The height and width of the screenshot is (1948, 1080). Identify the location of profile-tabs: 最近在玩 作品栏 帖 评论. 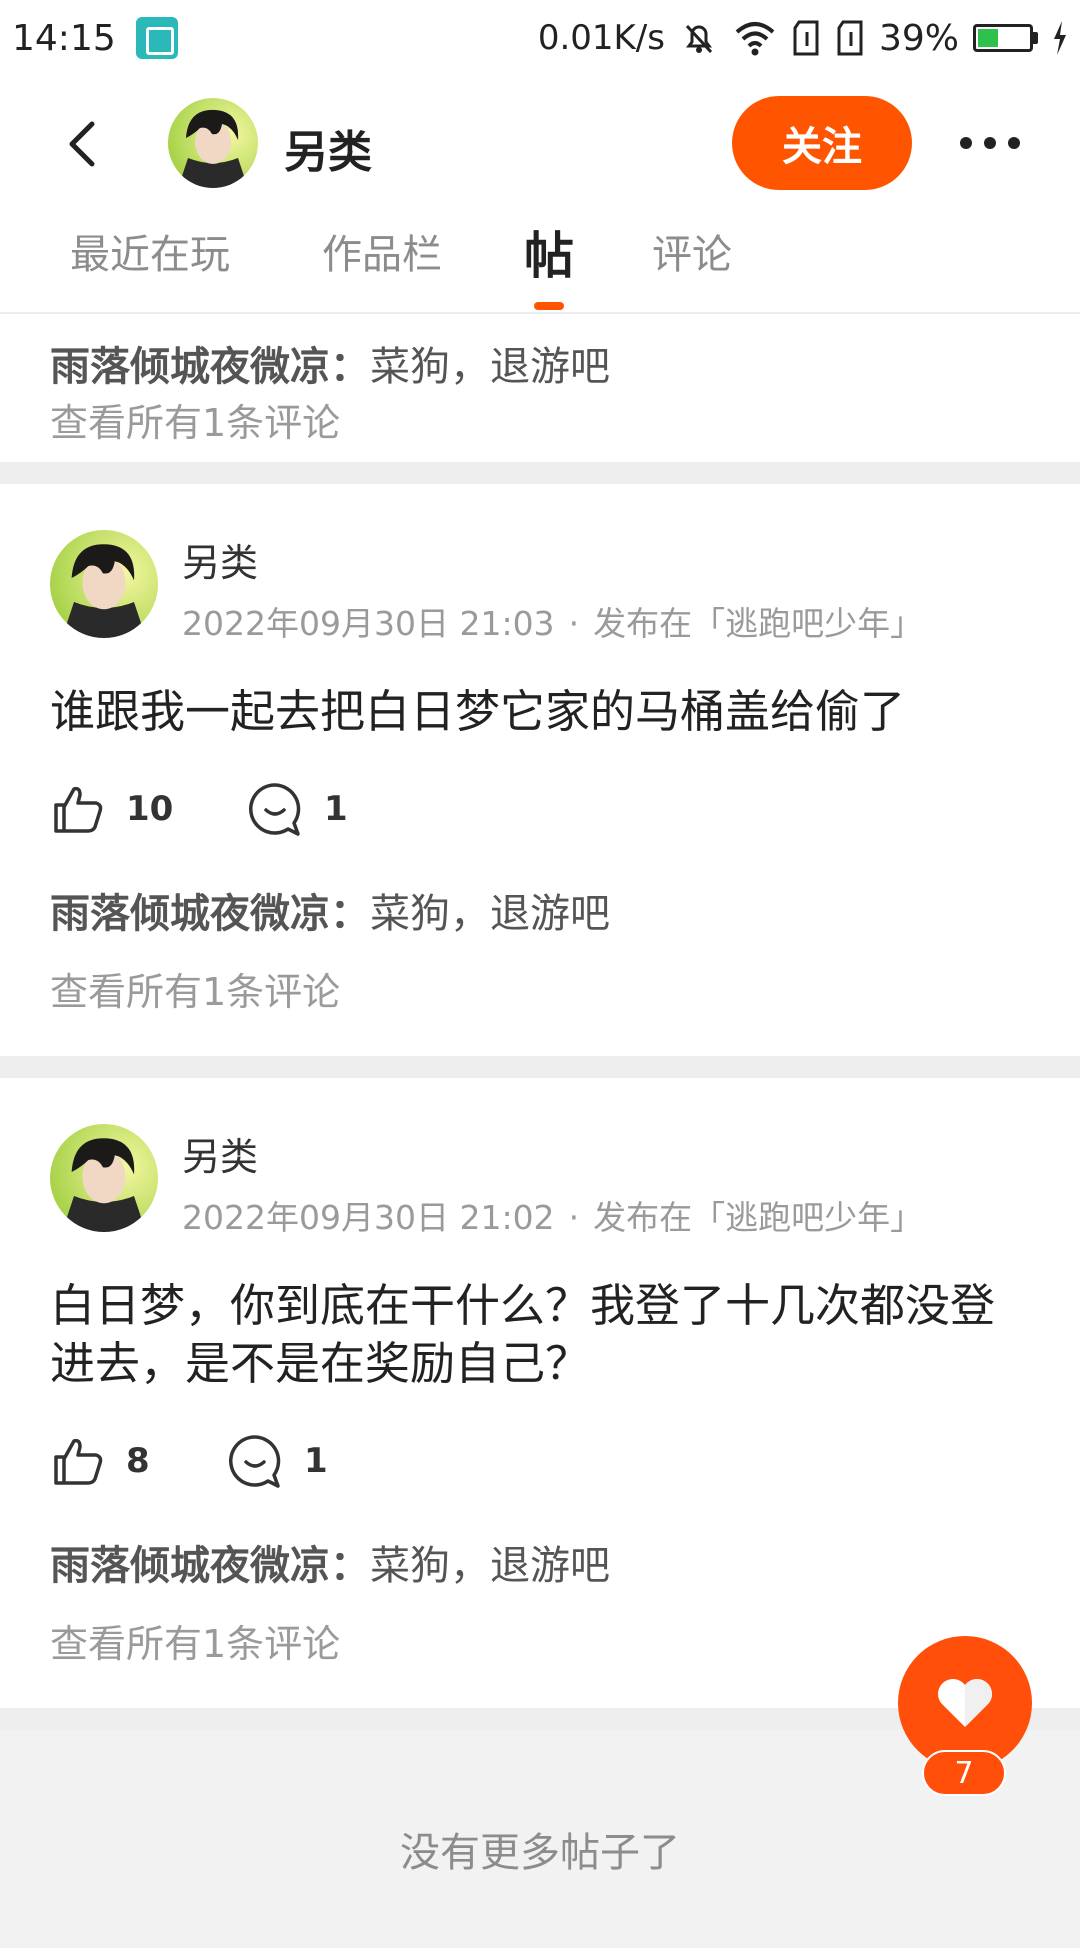
(540, 263).